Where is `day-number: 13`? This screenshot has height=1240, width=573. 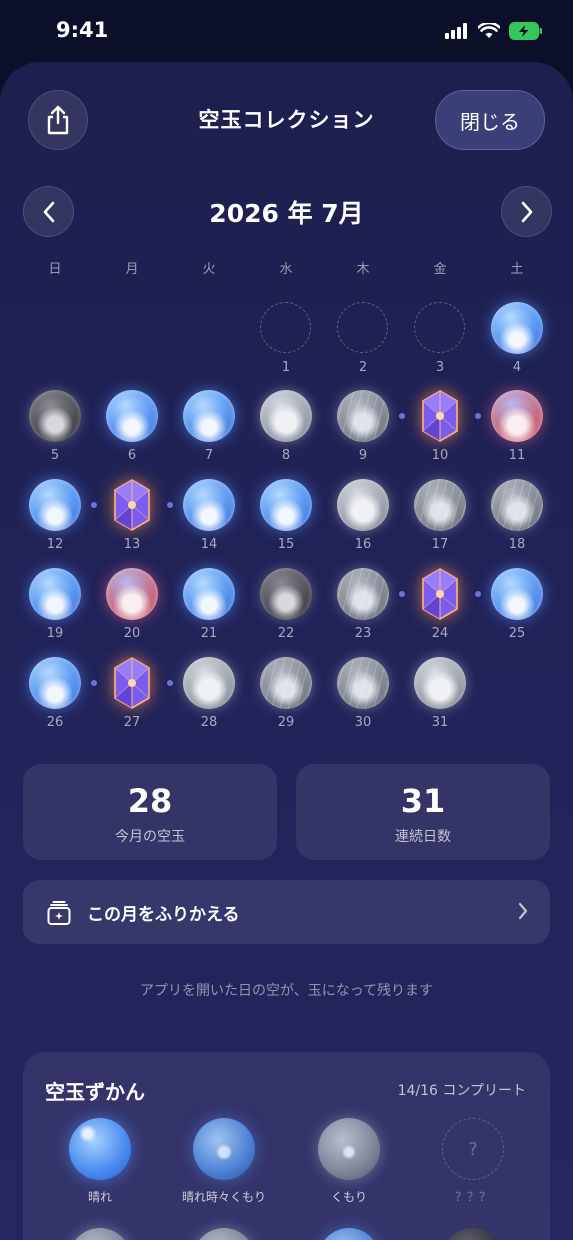
day-number: 13 is located at coordinates (132, 544).